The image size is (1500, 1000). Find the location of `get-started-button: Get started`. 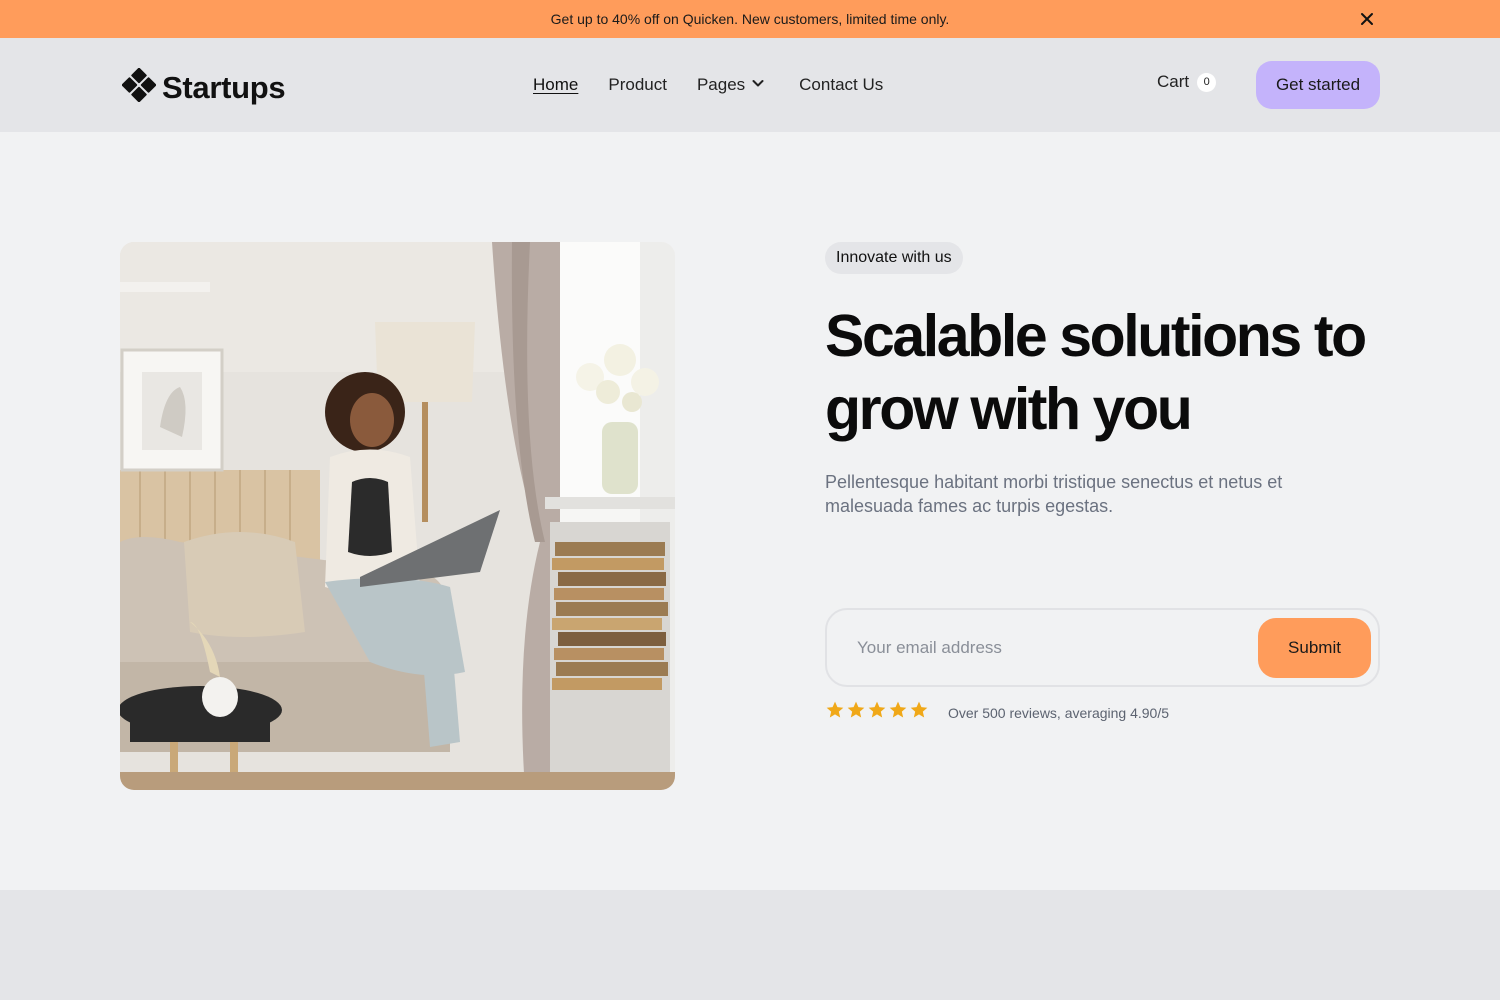

get-started-button: Get started is located at coordinates (1318, 85).